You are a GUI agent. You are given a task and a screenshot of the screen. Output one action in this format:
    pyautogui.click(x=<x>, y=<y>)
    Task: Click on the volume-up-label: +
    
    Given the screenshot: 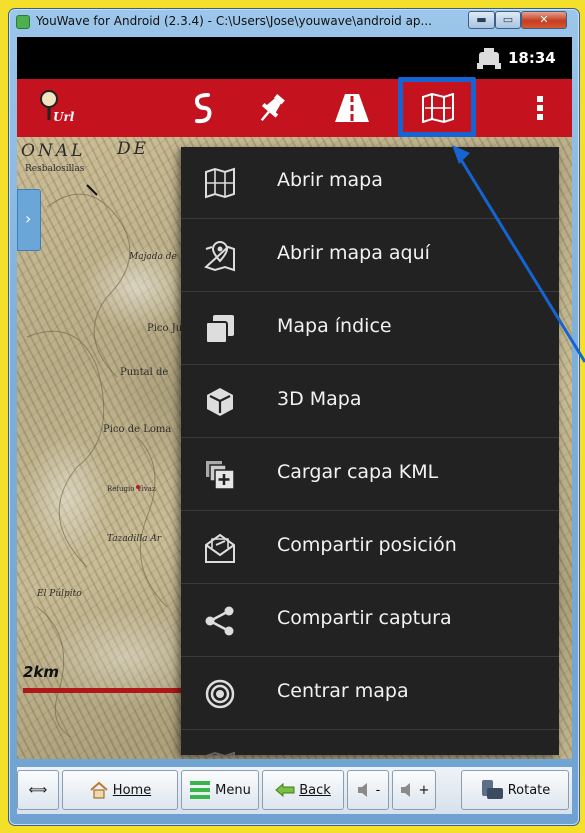 What is the action you would take?
    pyautogui.click(x=424, y=790)
    